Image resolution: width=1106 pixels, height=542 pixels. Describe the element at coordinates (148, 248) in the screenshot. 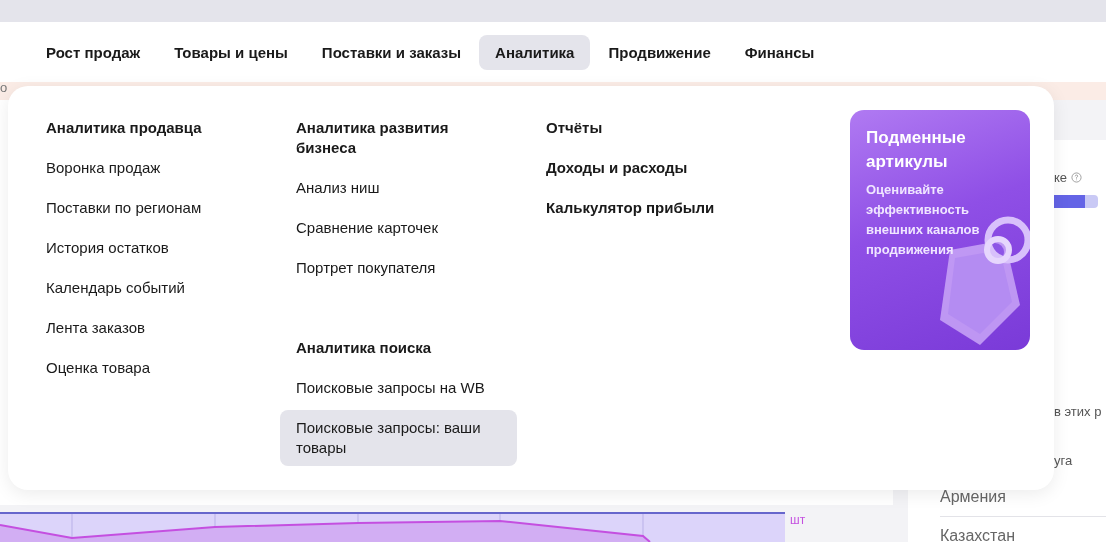

I see `menu-item: История остатков` at that location.